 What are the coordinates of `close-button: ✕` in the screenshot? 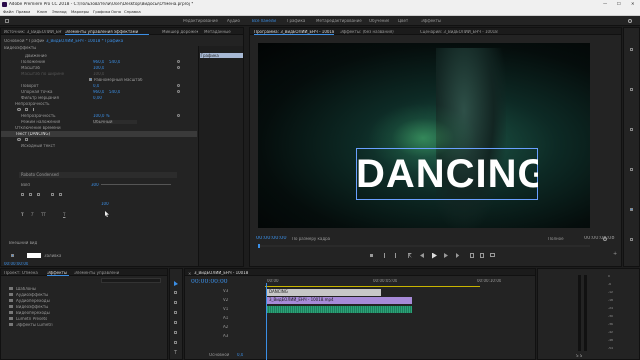 It's located at (633, 4).